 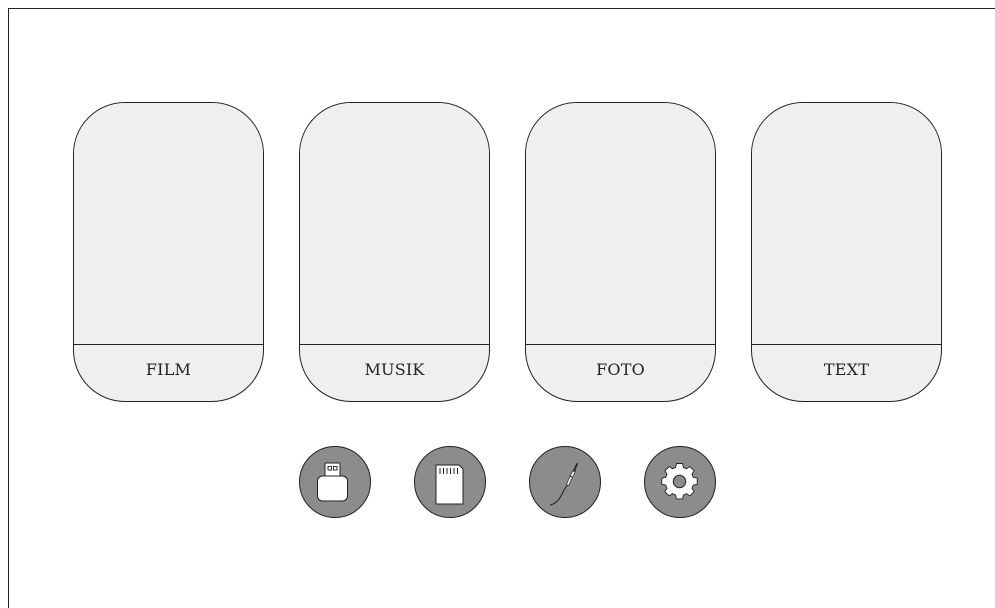 I want to click on music-card: MUSIK, so click(x=394, y=252).